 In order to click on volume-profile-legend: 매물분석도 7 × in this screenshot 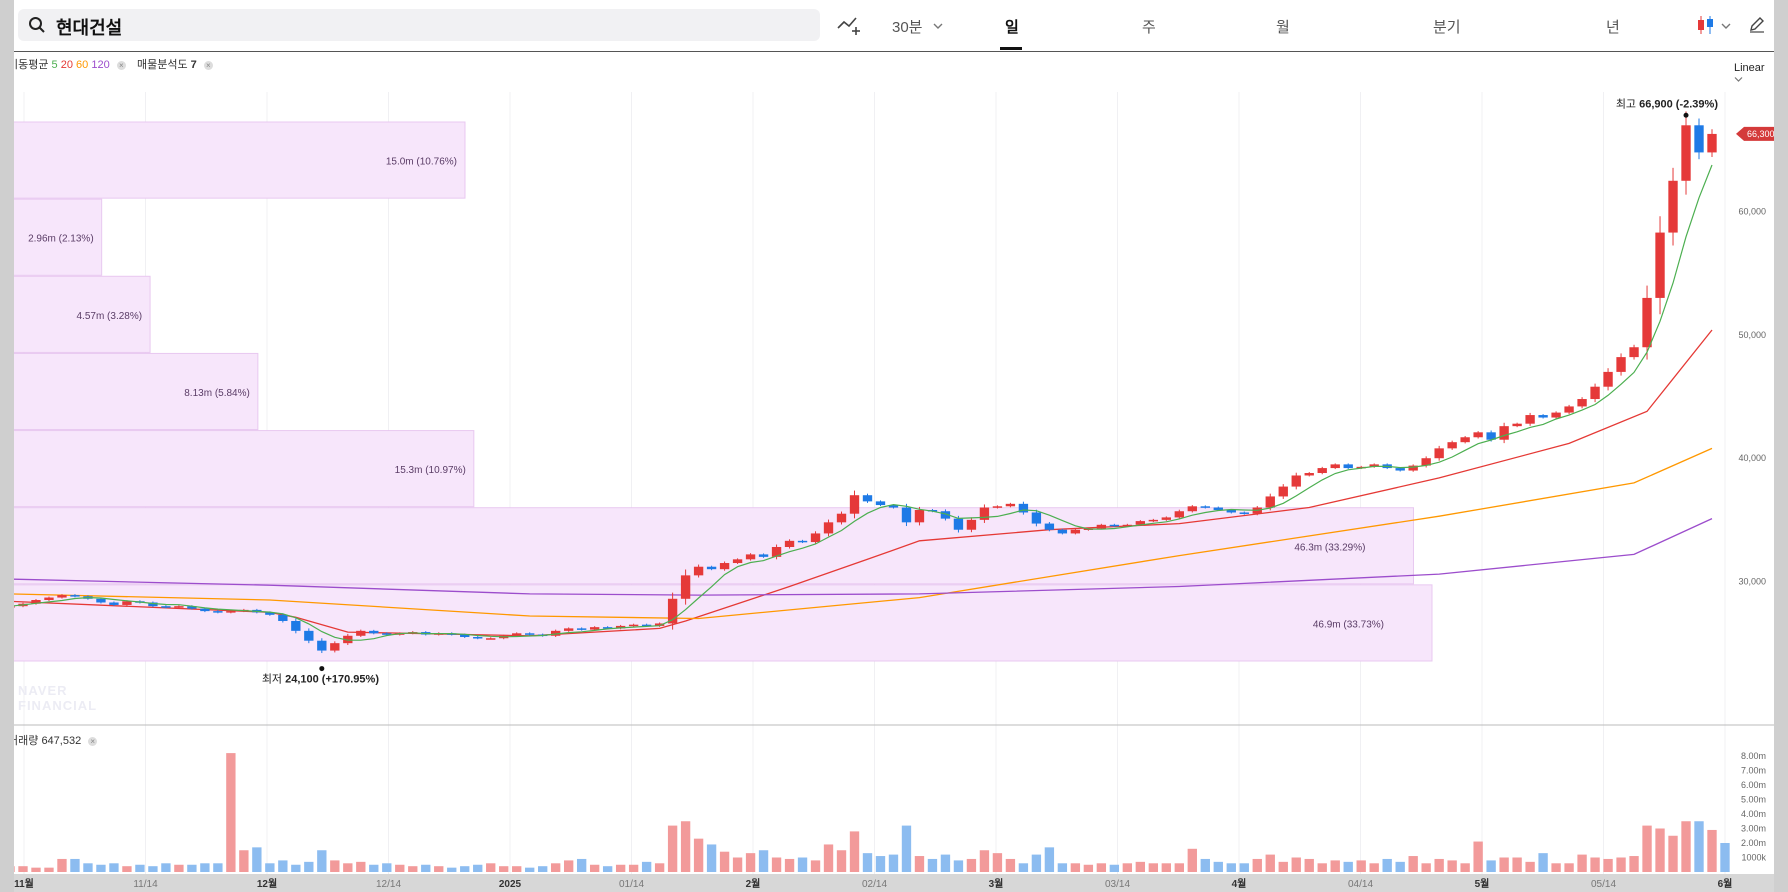, I will do `click(175, 64)`.